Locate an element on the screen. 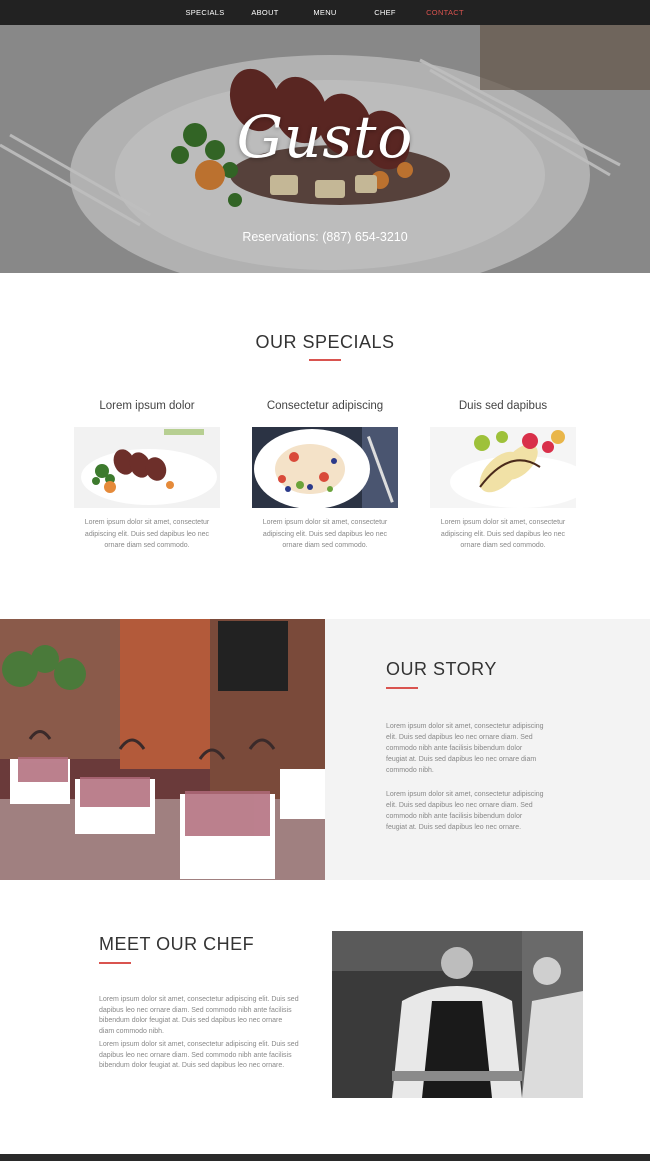  story-heading: OUR STORY is located at coordinates (441, 669).